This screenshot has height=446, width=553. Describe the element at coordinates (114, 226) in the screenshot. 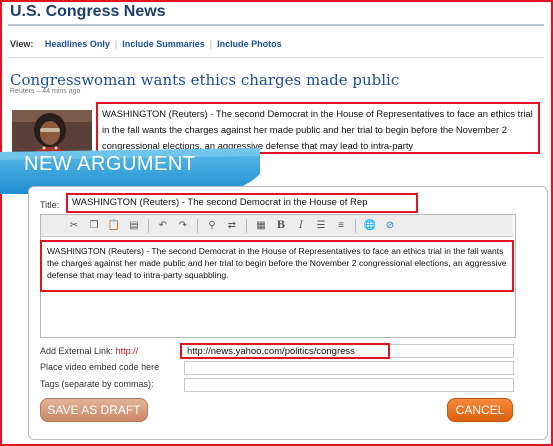

I see `paste-icon: 📋` at that location.